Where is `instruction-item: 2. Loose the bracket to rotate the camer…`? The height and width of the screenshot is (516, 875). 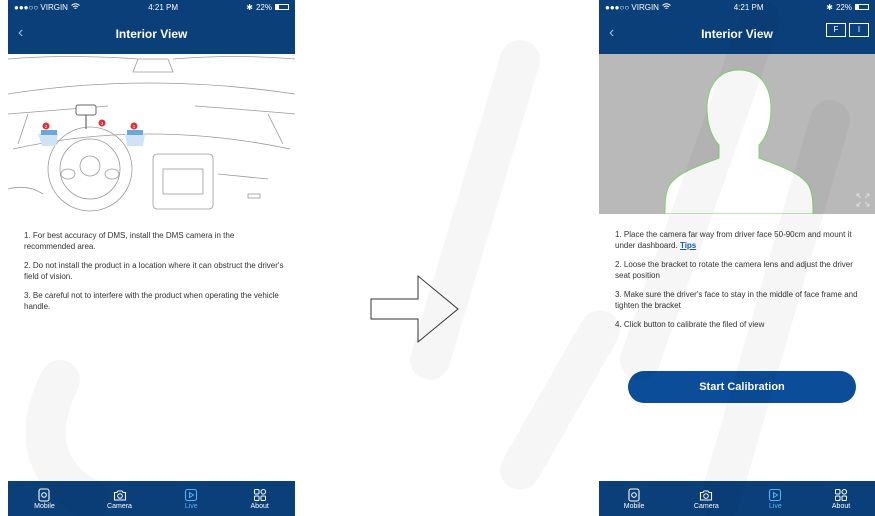
instruction-item: 2. Loose the bracket to rotate the camer… is located at coordinates (734, 270).